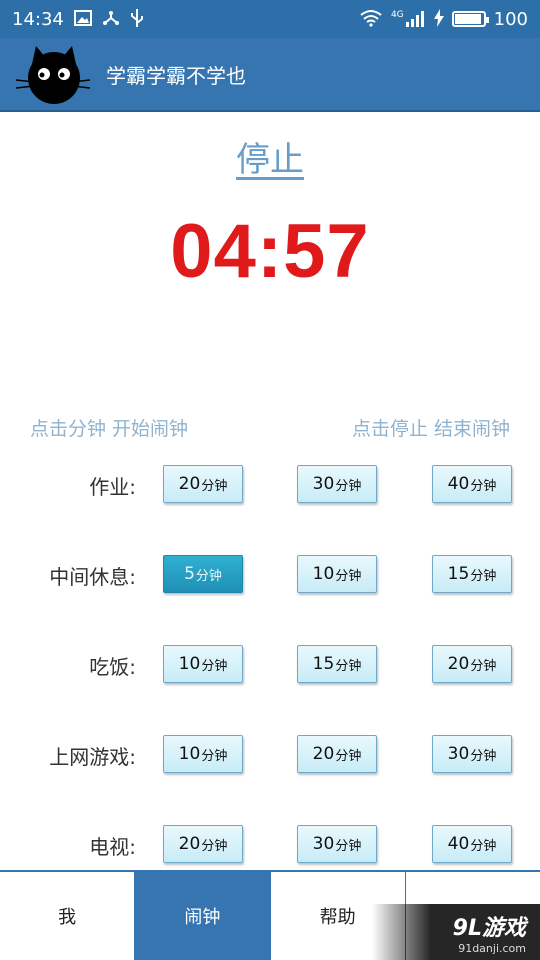  Describe the element at coordinates (270, 755) in the screenshot. I see `alarm-row: 上网游戏: 10 分钟 20 分钟 30 分钟` at that location.